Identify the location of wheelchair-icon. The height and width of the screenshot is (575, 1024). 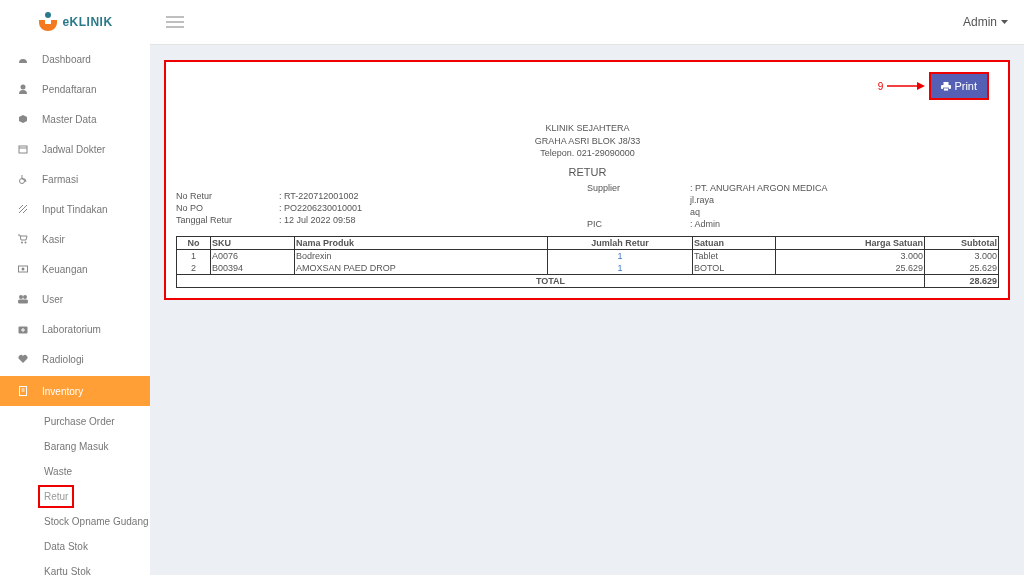
(23, 179).